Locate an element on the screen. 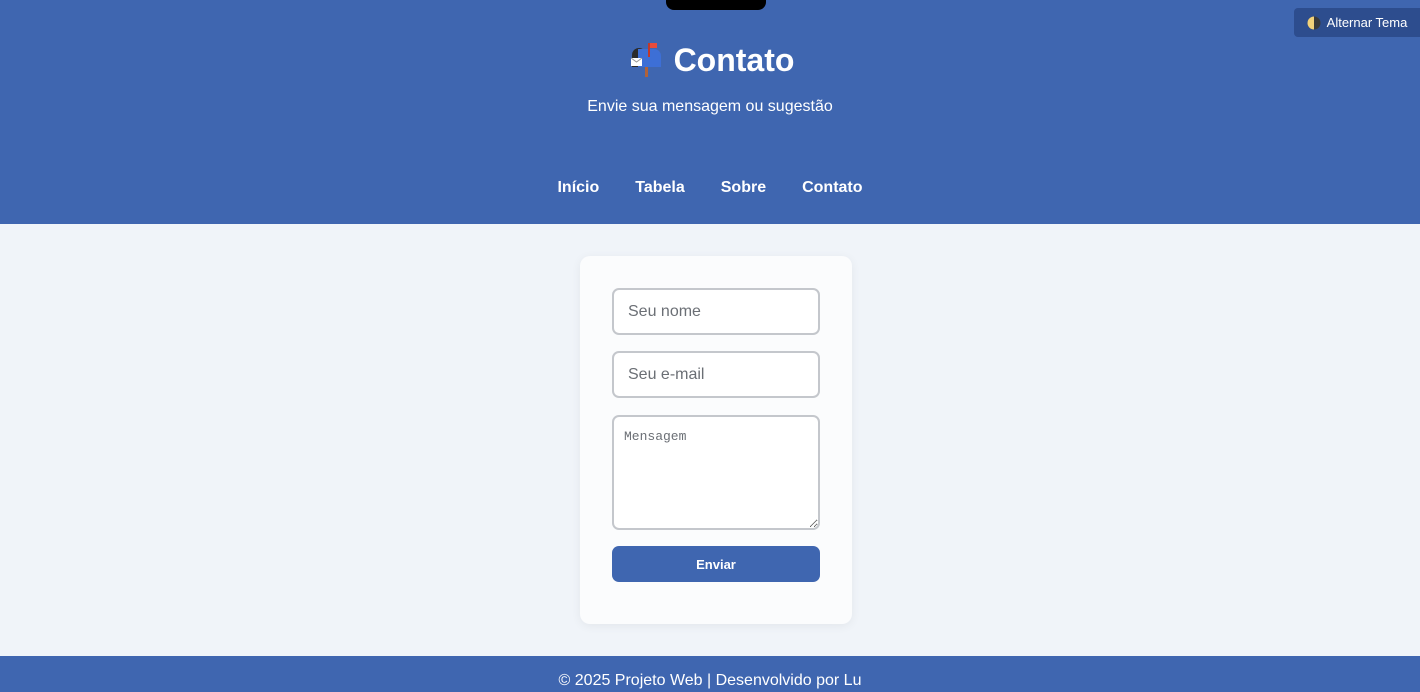  theme-toggle-button: Alternar Tema is located at coordinates (1357, 22).